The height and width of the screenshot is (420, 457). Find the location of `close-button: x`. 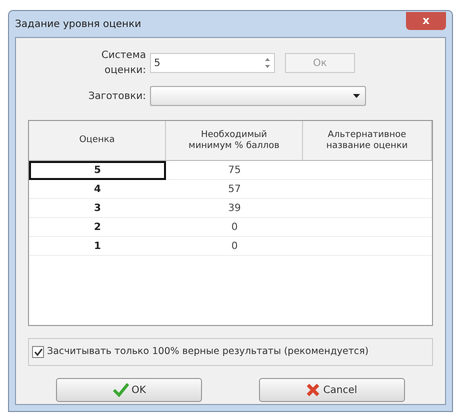

close-button: x is located at coordinates (426, 21).